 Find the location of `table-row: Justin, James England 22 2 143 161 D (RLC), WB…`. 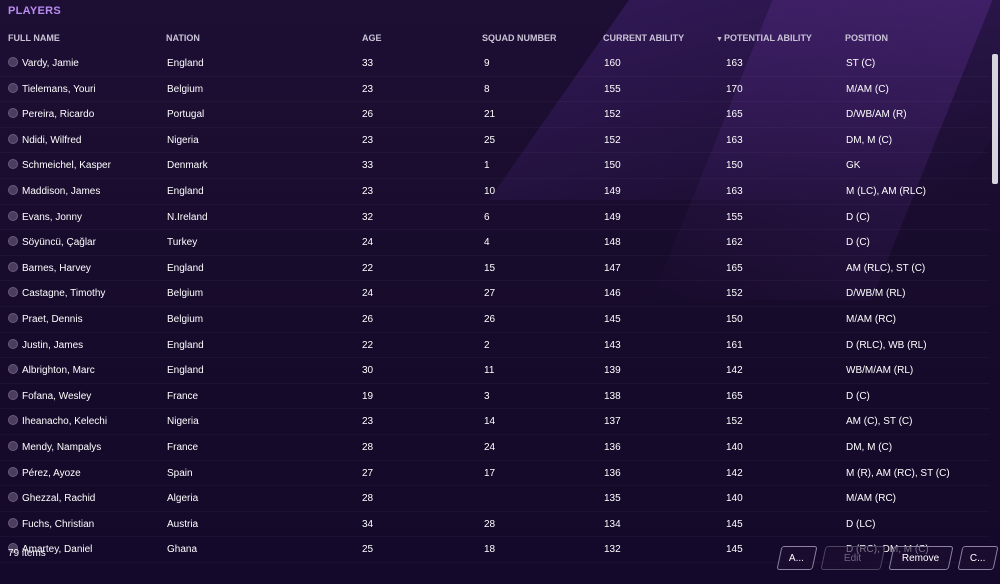

table-row: Justin, James England 22 2 143 161 D (RLC), WB… is located at coordinates (495, 346).